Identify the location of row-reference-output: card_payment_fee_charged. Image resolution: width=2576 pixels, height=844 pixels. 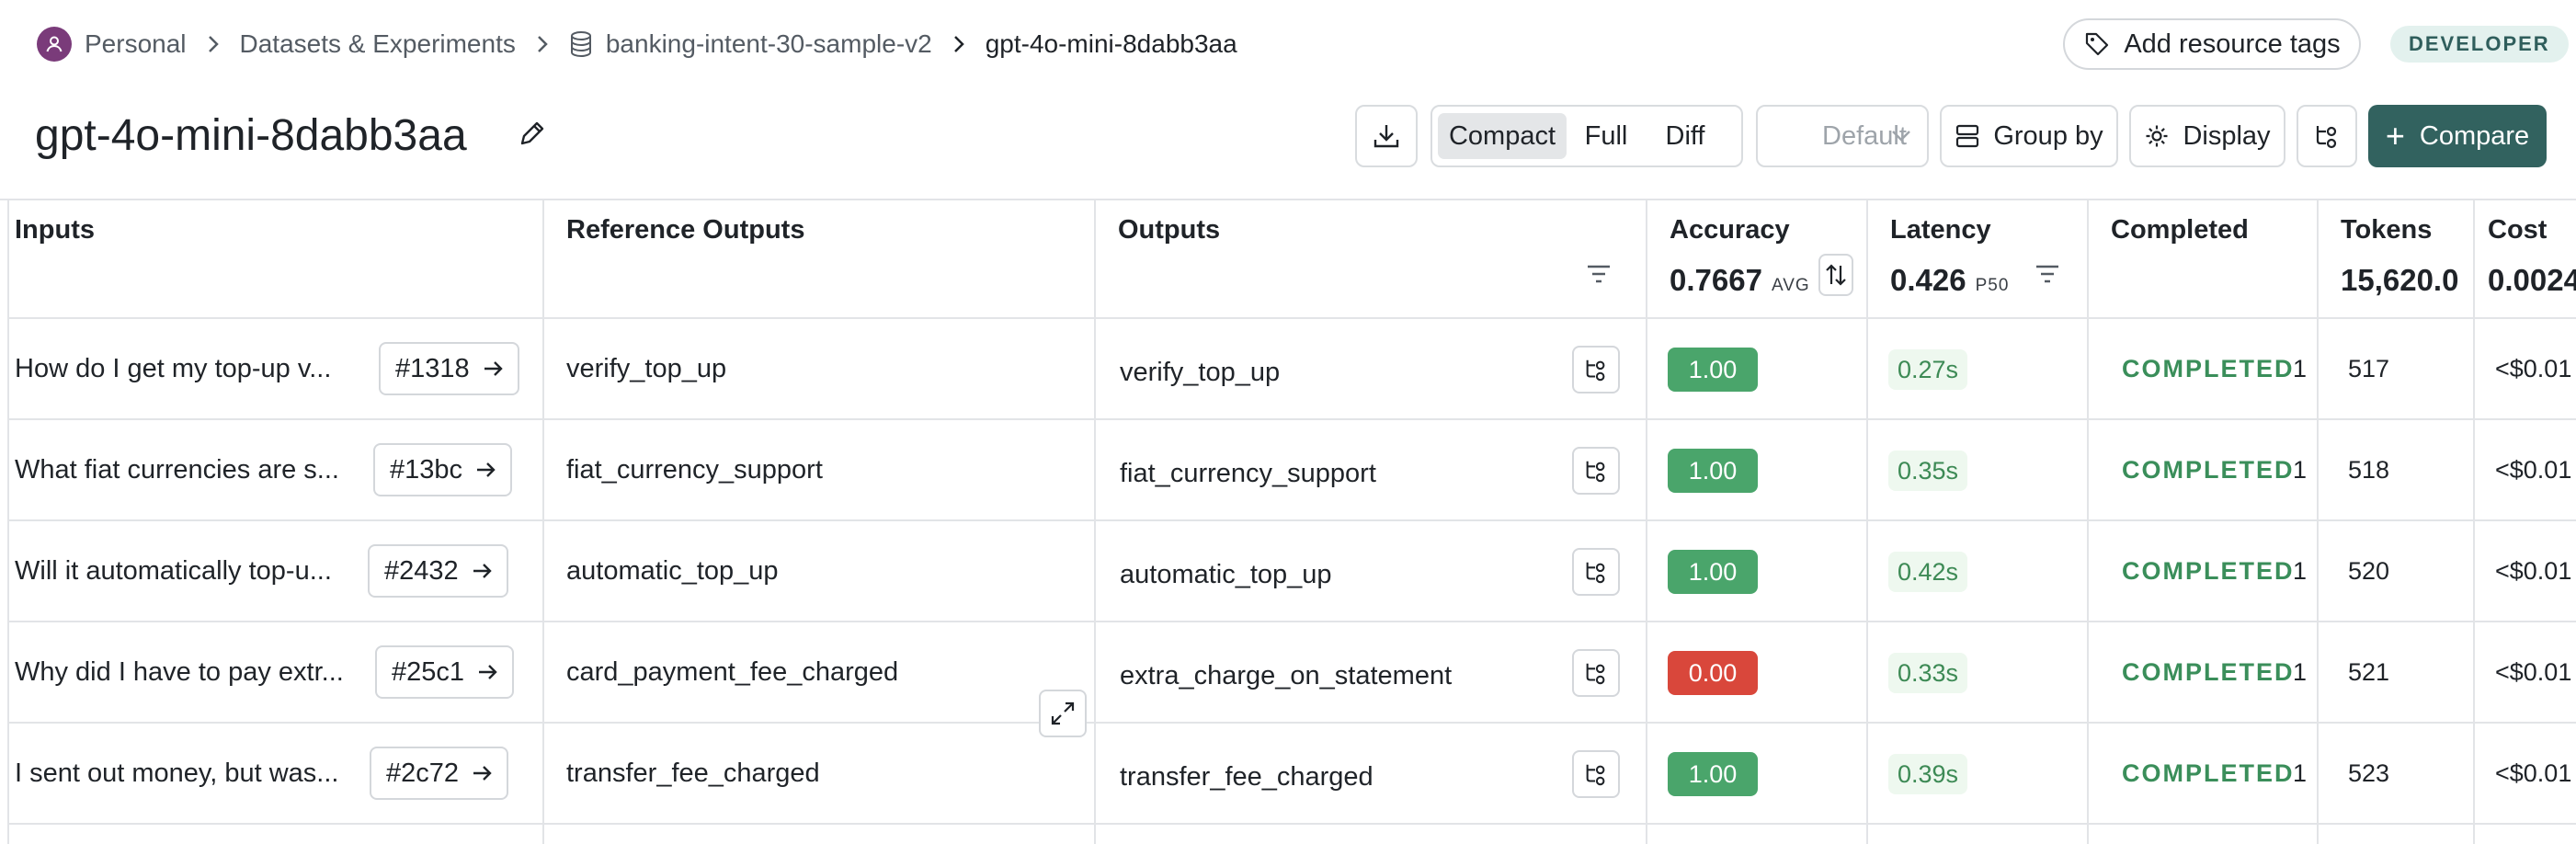
(732, 672).